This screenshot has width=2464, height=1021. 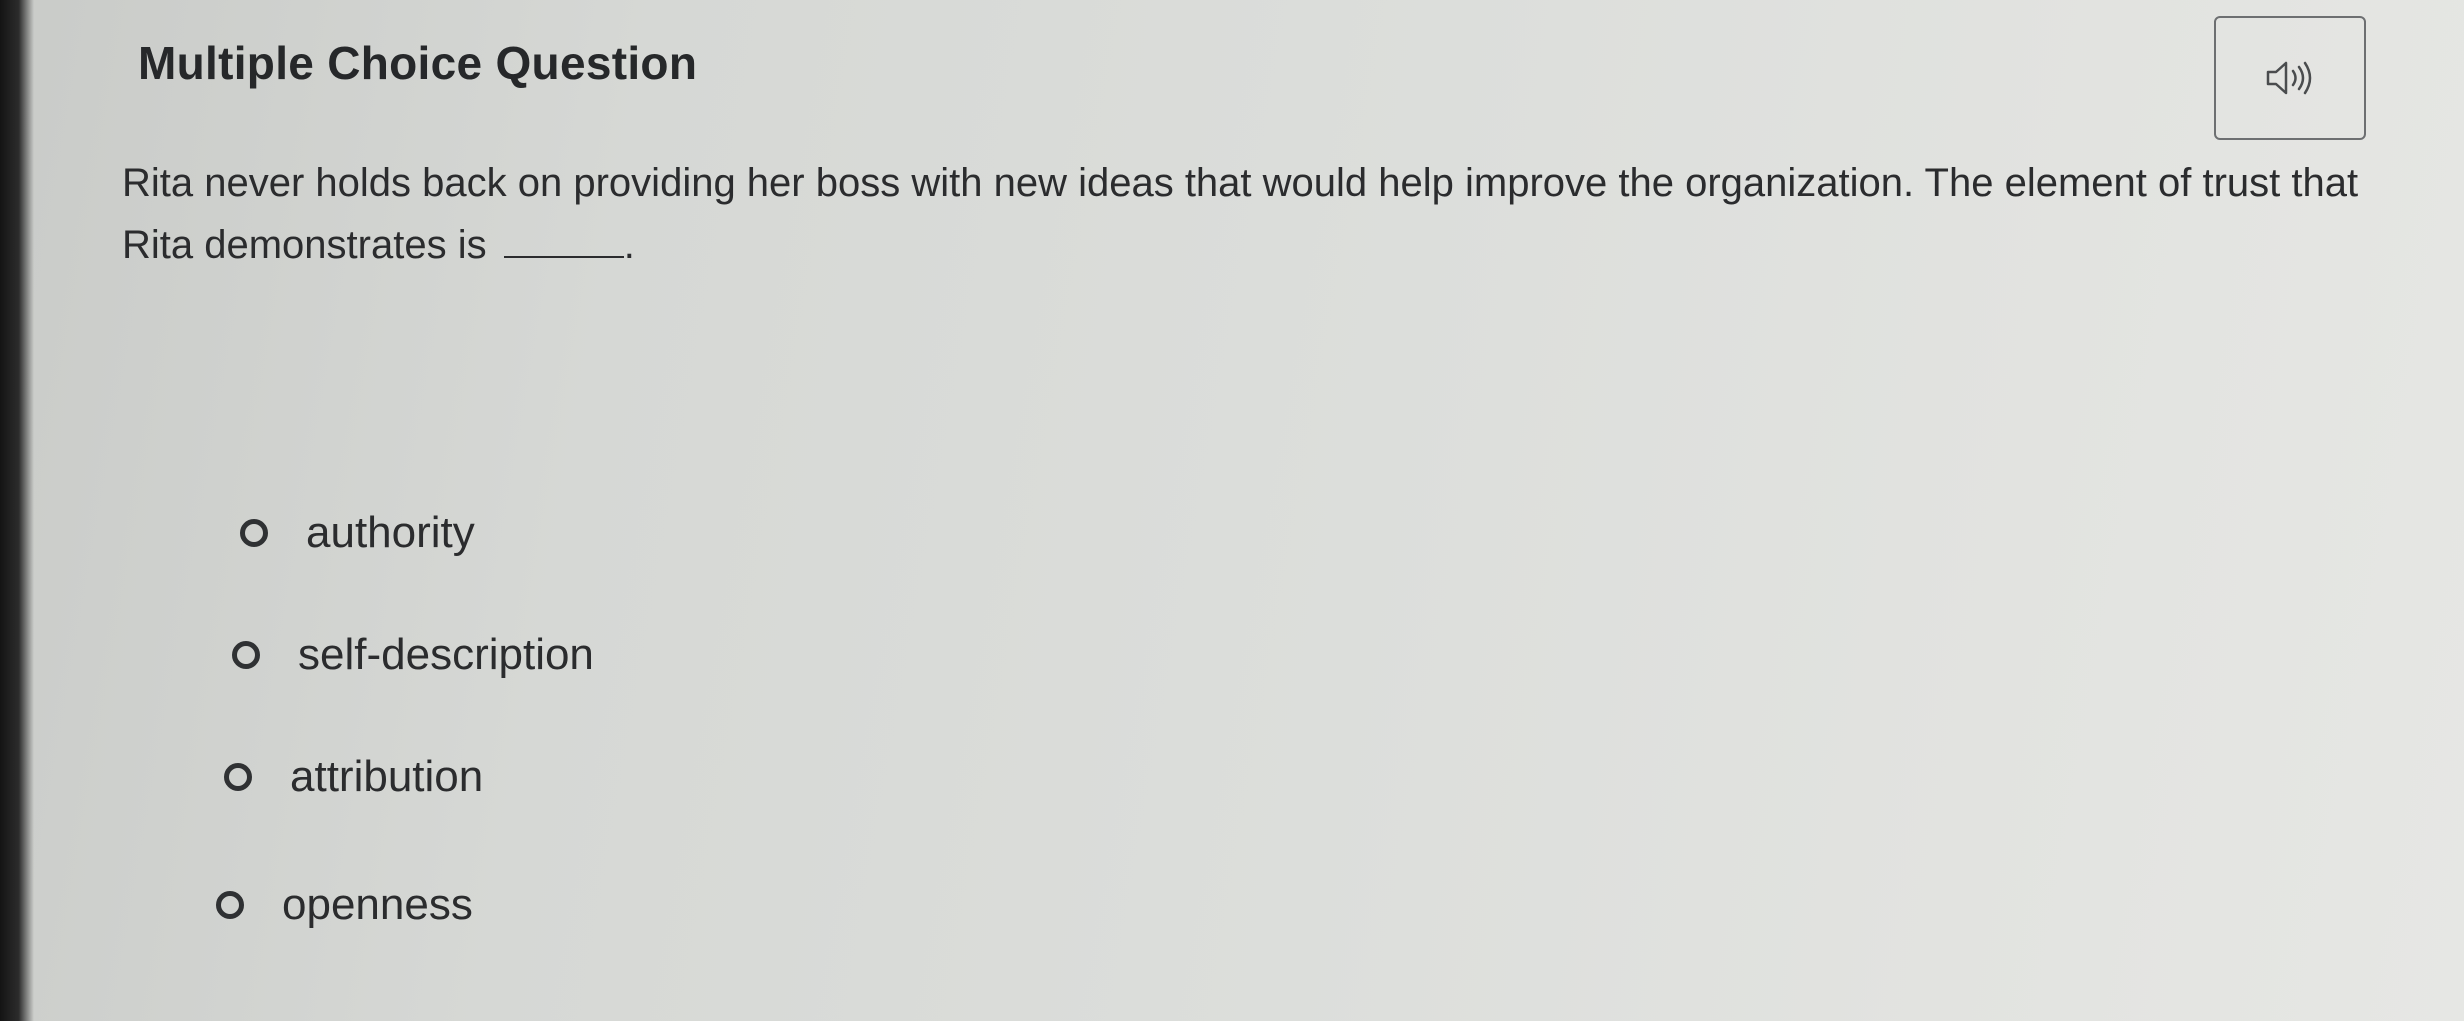 I want to click on question-heading: Multiple Choice Question, so click(x=418, y=63).